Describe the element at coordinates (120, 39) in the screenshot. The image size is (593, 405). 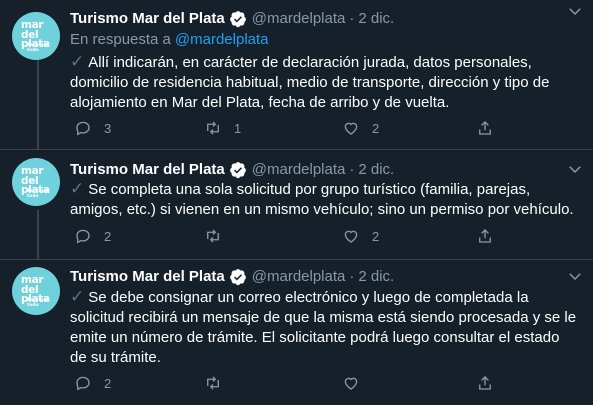
I see `reply-prefix: En respuesta a` at that location.